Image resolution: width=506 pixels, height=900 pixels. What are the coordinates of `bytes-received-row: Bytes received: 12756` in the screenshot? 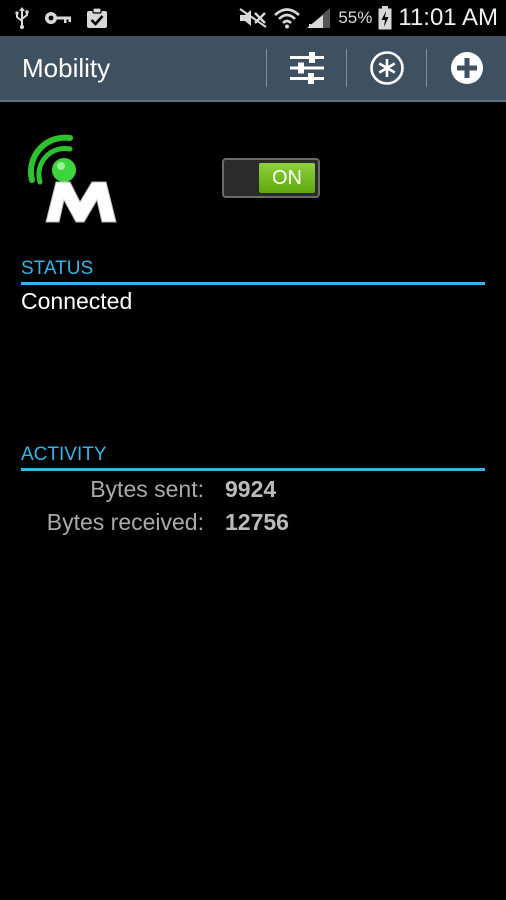 It's located at (253, 525).